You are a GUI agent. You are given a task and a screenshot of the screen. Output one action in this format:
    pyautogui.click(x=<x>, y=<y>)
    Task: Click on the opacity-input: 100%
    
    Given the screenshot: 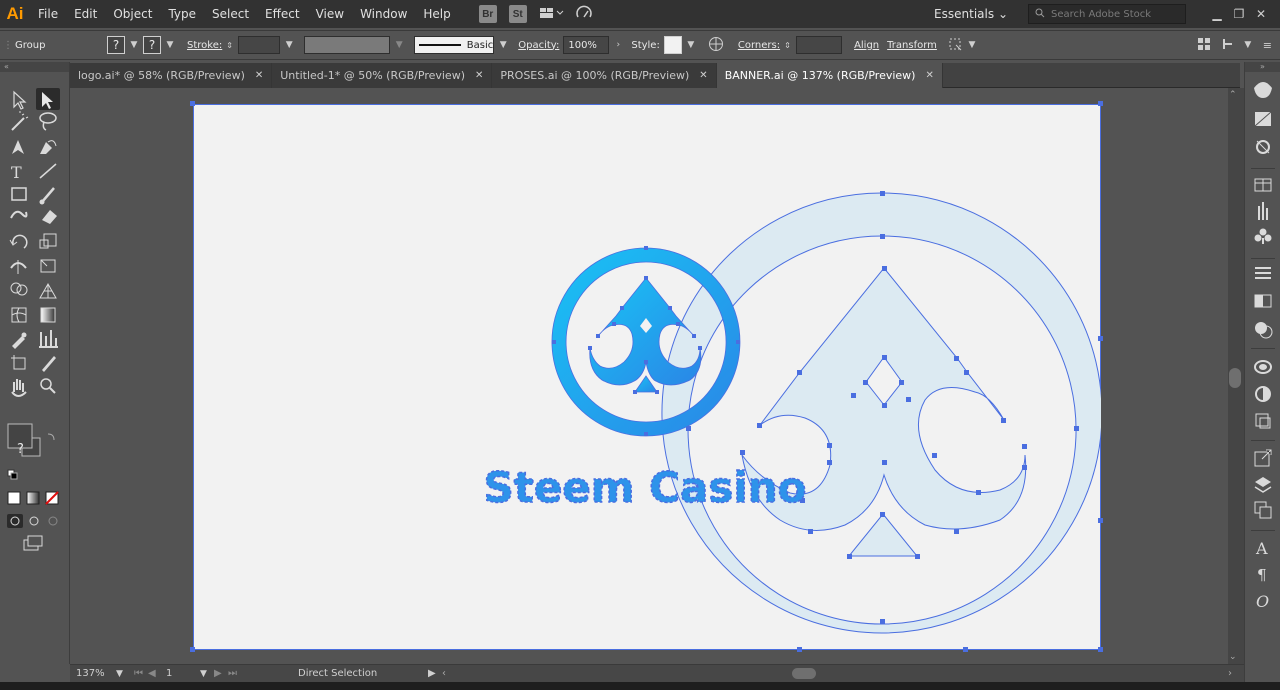 What is the action you would take?
    pyautogui.click(x=586, y=45)
    